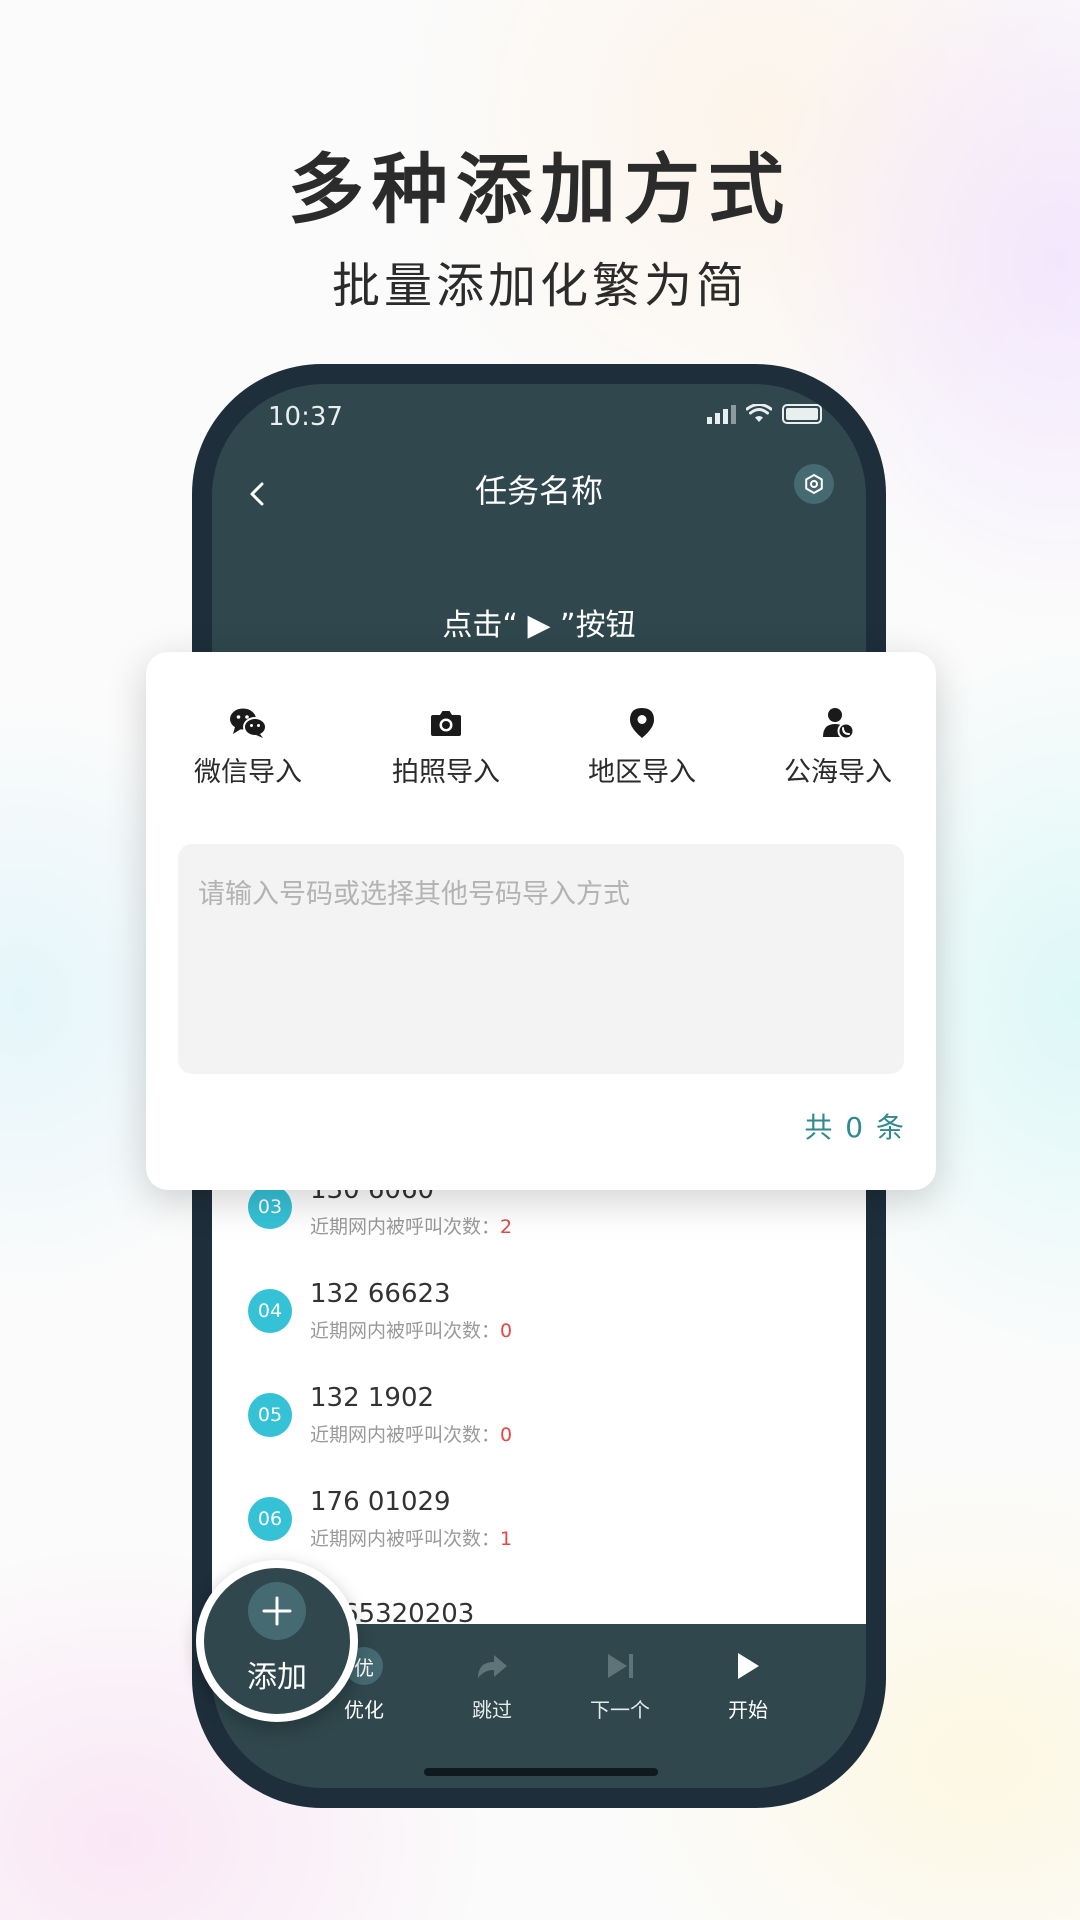  What do you see at coordinates (642, 772) in the screenshot?
I see `import-option-label: 地区导入` at bounding box center [642, 772].